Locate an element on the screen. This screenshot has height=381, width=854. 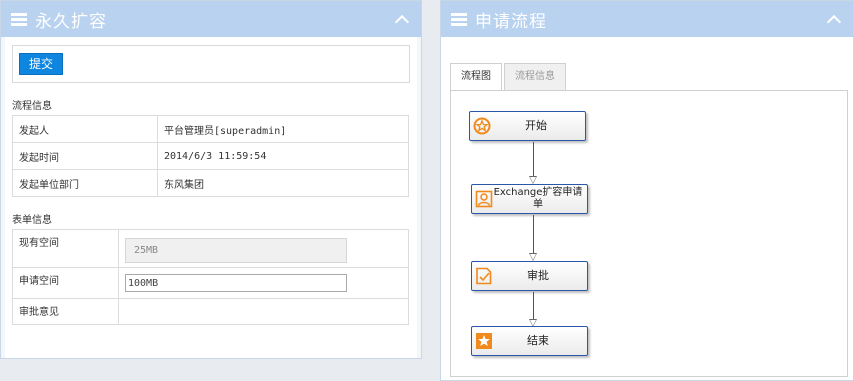
request-space-input is located at coordinates (236, 283).